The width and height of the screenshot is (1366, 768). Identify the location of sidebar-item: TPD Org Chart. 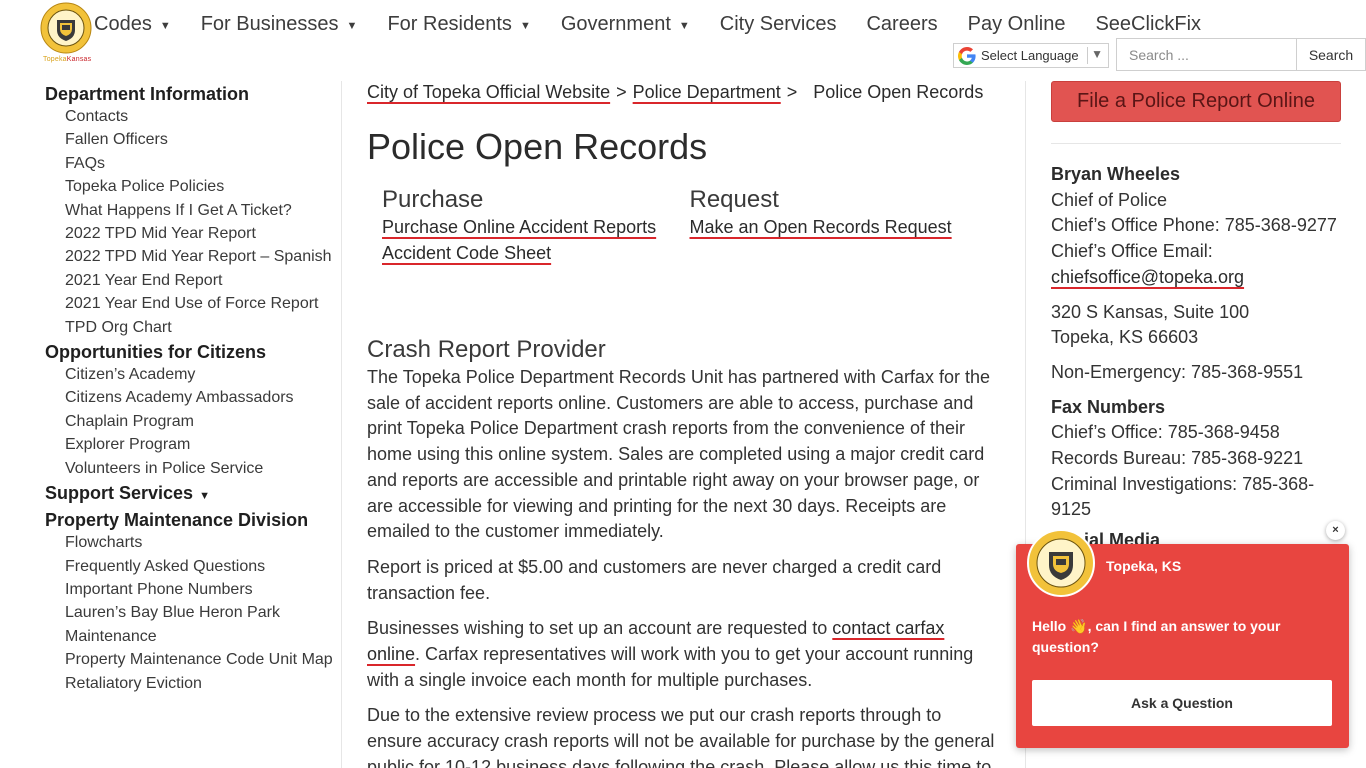
(200, 327).